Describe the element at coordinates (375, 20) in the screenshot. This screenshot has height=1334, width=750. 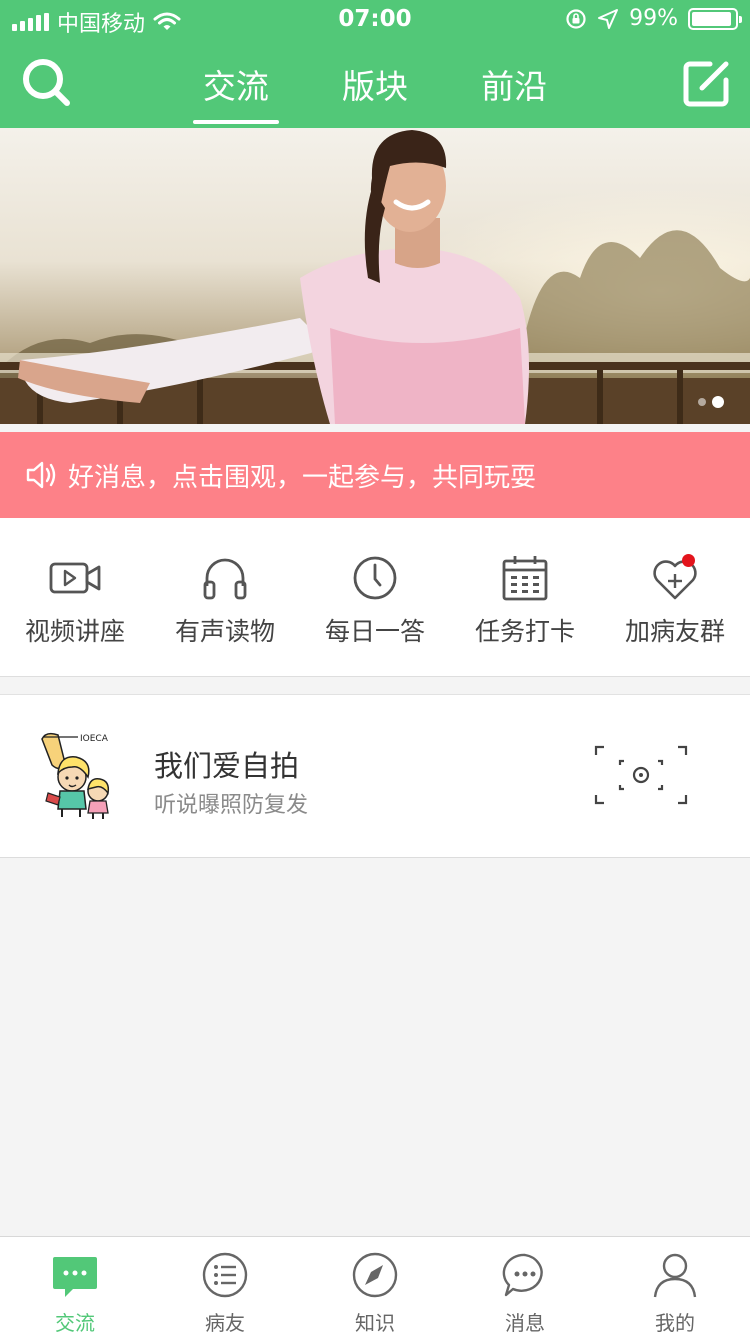
I see `status-bar: 中国移动 07:00 99%` at that location.